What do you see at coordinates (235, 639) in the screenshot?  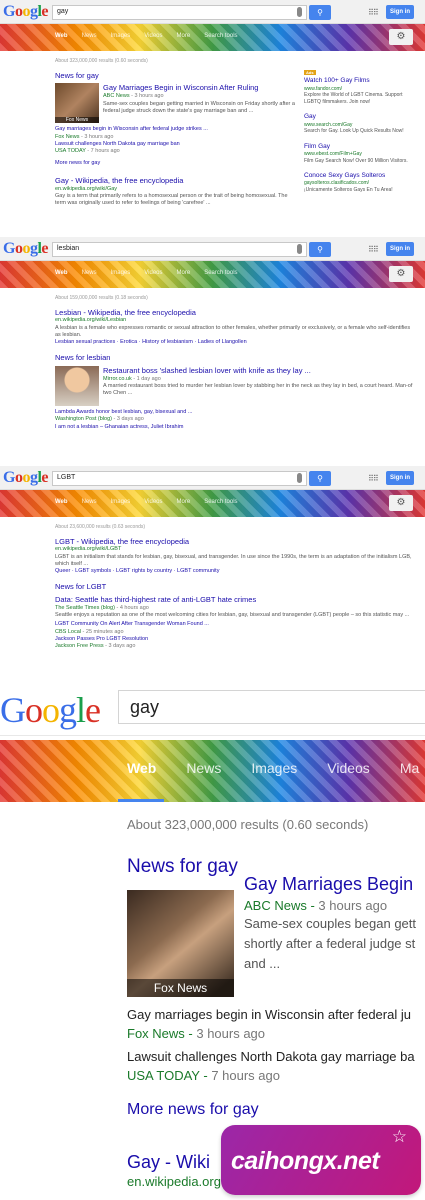 I see `related-link: Jackson Passes Pro LGBT Resolution` at bounding box center [235, 639].